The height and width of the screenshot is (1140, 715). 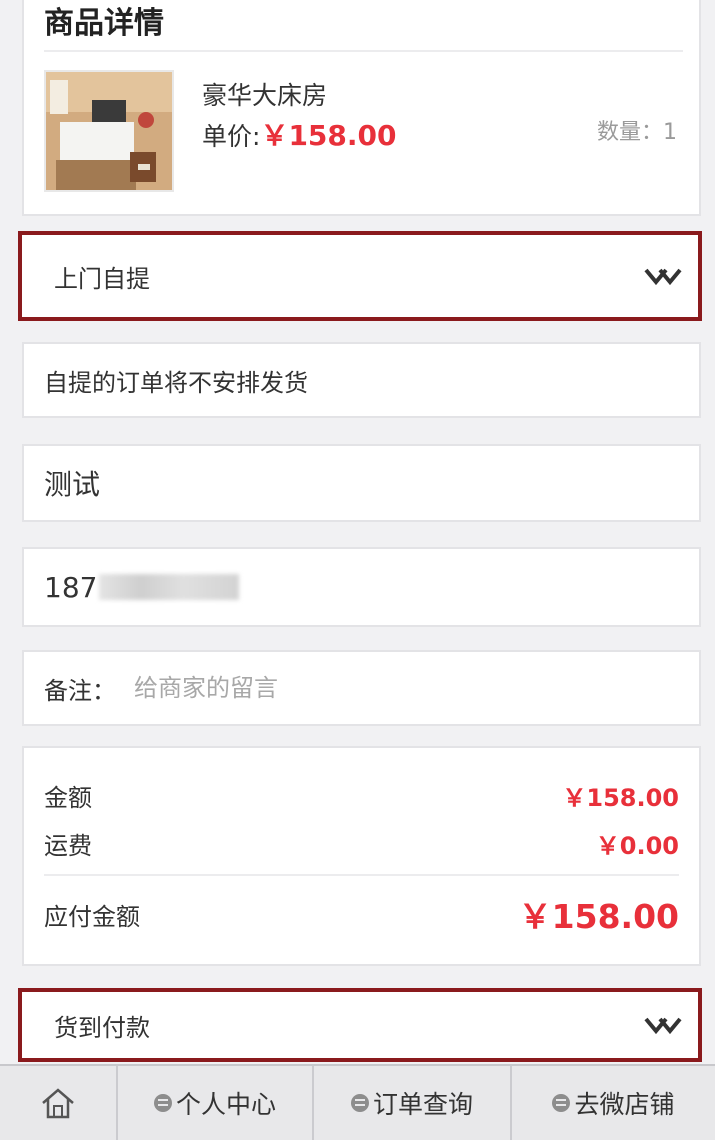 I want to click on nav-micro-store-label: 去微店铺, so click(x=624, y=1104).